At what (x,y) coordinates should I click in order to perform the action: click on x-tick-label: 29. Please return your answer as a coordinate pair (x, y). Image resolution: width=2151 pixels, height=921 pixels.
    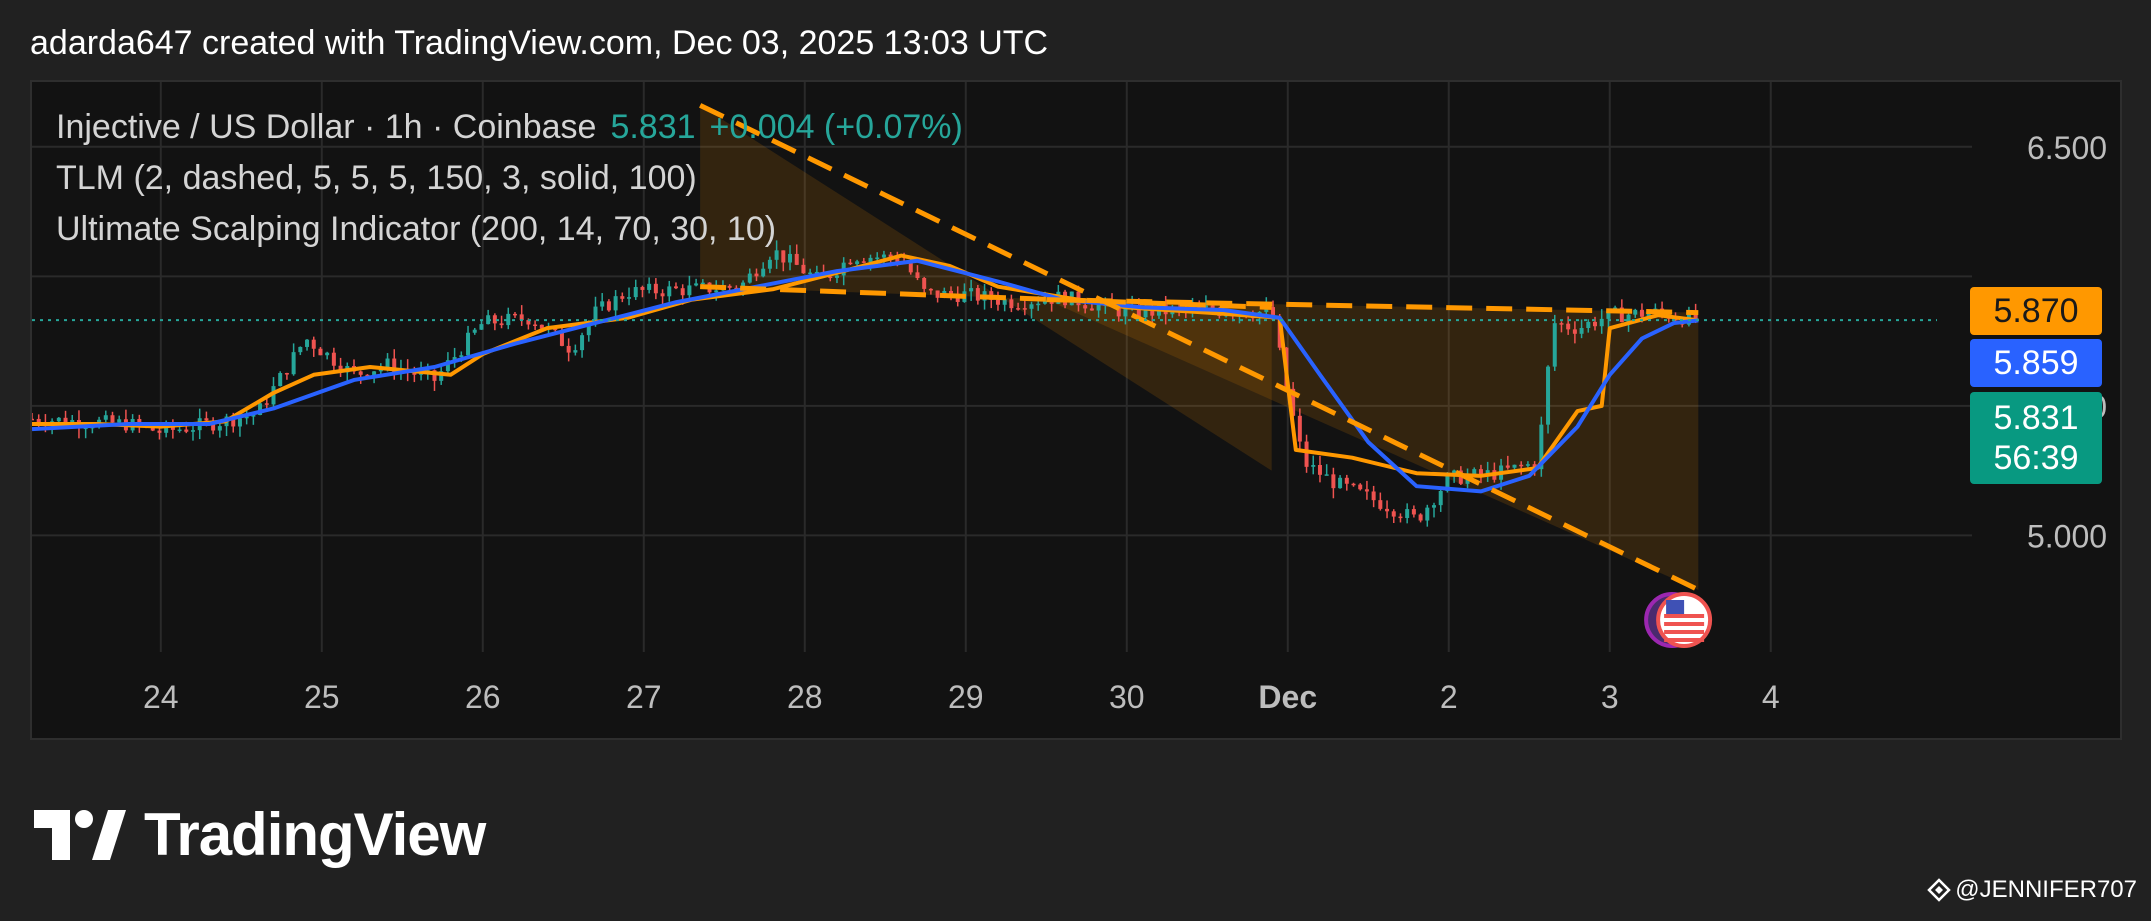
    Looking at the image, I should click on (966, 697).